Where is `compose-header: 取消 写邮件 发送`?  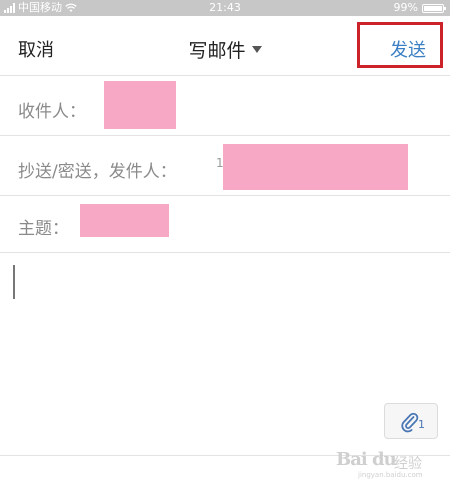
compose-header: 取消 写邮件 发送 is located at coordinates (225, 46).